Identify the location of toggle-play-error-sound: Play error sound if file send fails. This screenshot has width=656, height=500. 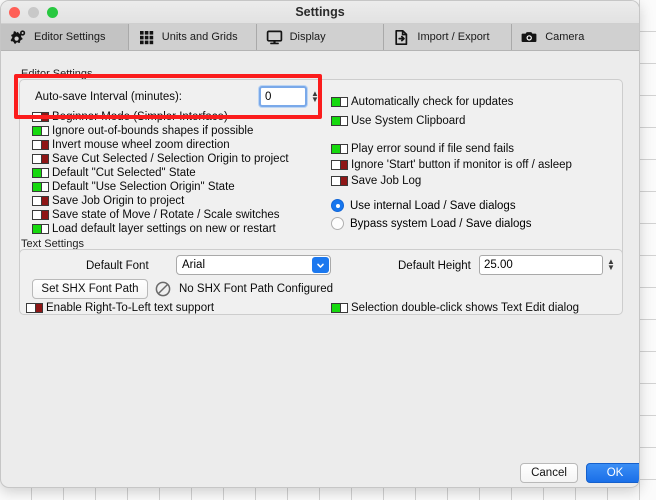
(422, 149).